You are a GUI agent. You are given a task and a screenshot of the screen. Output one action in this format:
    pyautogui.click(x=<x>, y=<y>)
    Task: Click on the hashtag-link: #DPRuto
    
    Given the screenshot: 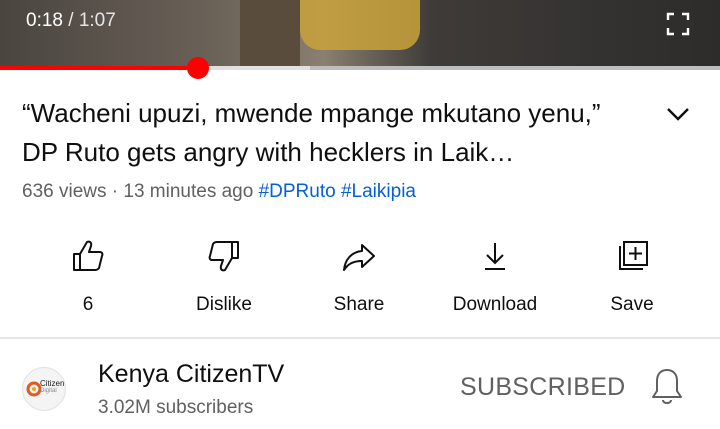 What is the action you would take?
    pyautogui.click(x=297, y=191)
    